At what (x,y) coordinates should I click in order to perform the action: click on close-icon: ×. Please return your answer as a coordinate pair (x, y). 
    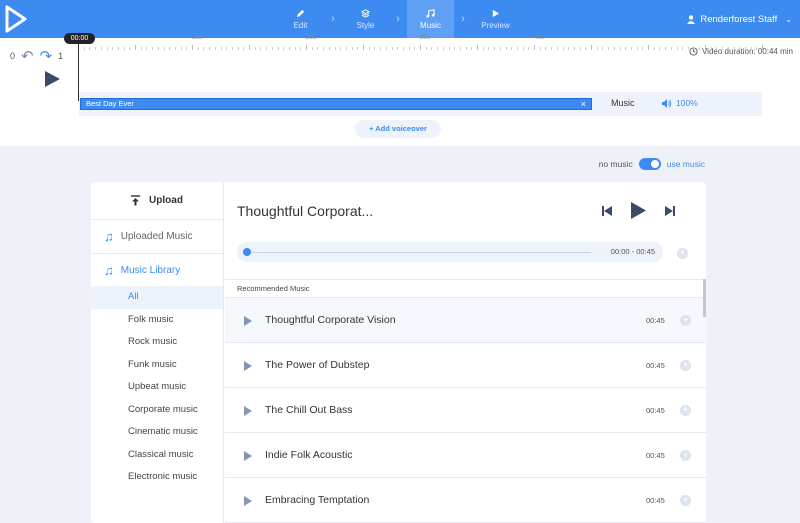
    Looking at the image, I should click on (583, 104).